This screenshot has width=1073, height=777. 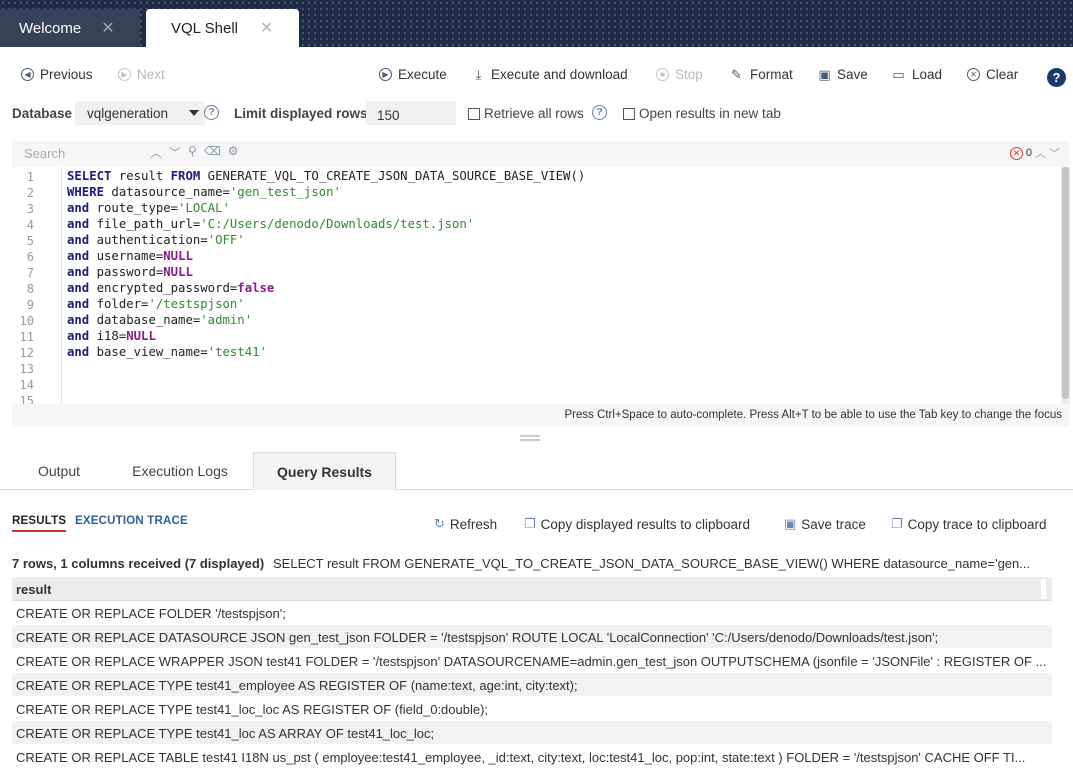 I want to click on code-token: file_path_url=, so click(x=145, y=224).